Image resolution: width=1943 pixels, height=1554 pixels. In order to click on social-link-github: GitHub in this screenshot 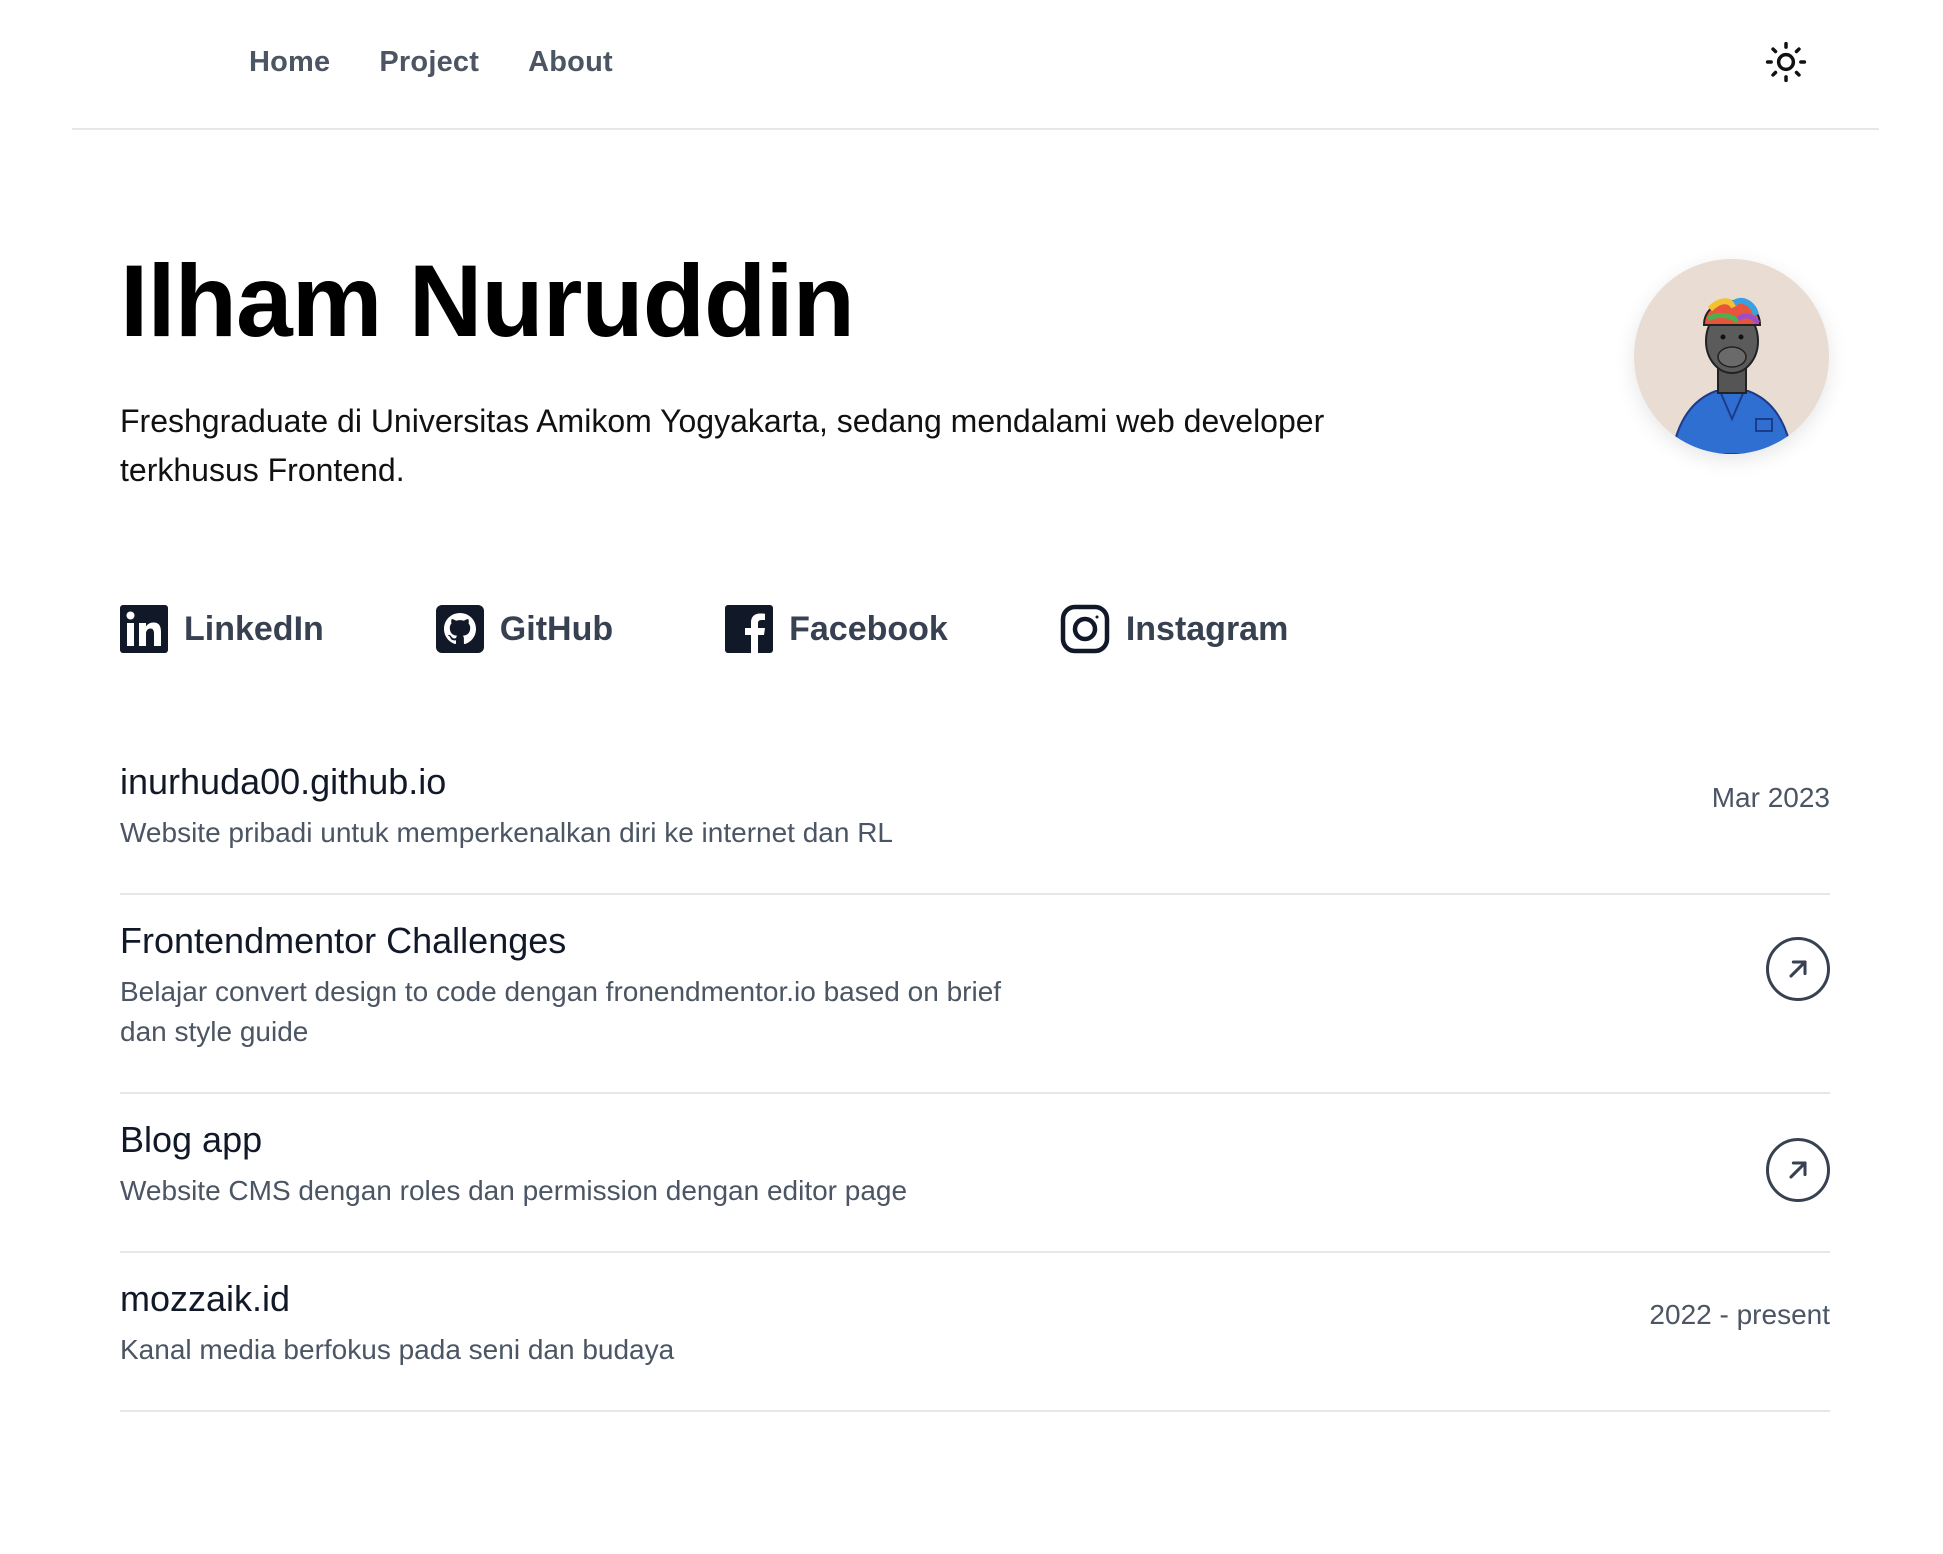, I will do `click(524, 629)`.